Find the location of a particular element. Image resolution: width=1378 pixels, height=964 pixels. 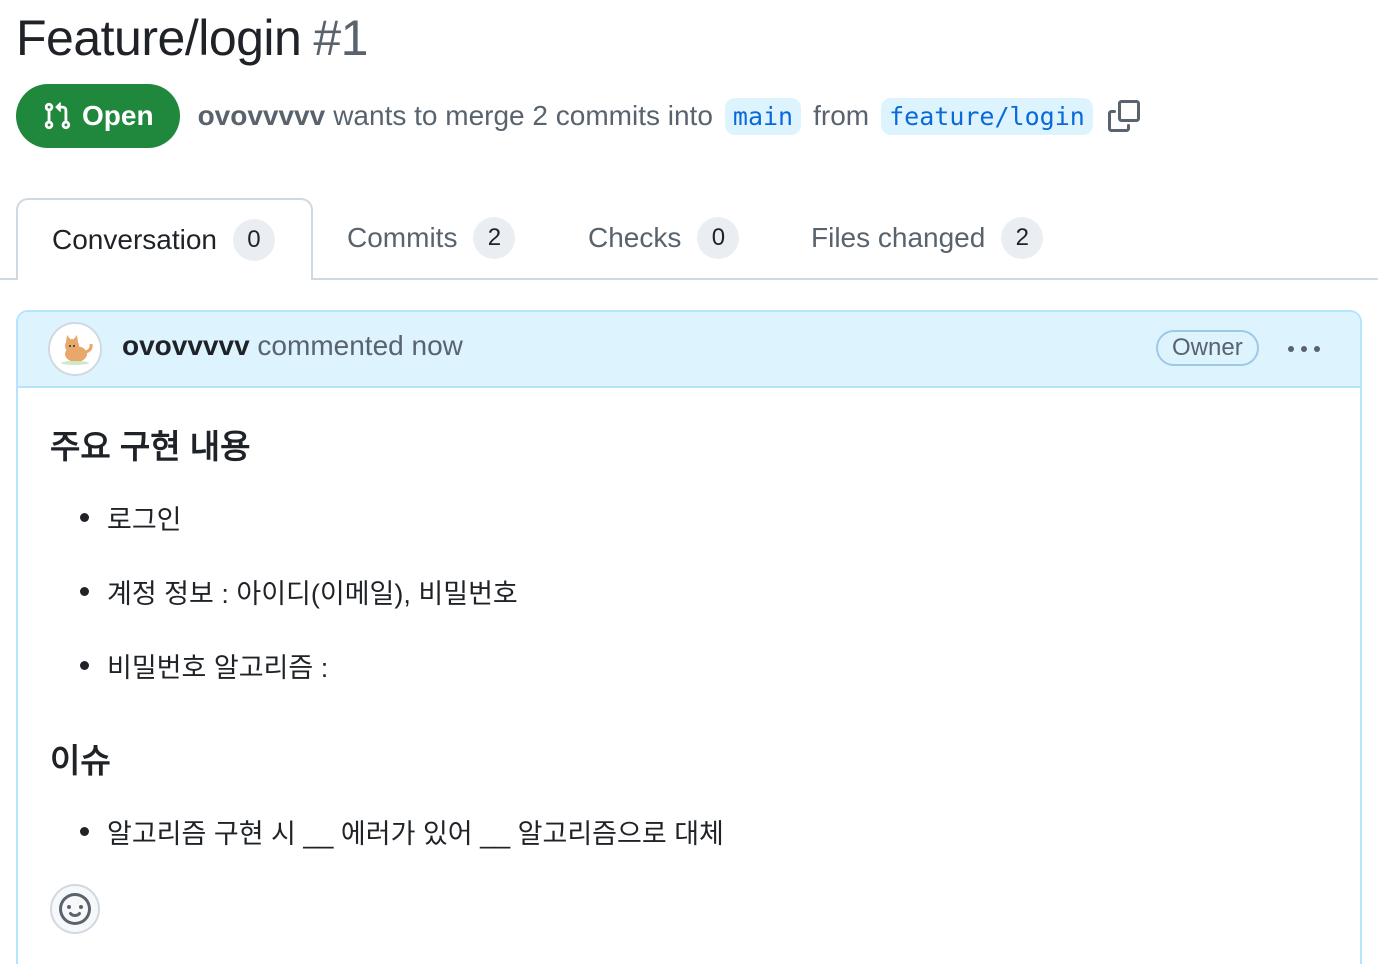

list-item: 계정 정보 : 아이디(이메일), 비밀번호 is located at coordinates (299, 591).